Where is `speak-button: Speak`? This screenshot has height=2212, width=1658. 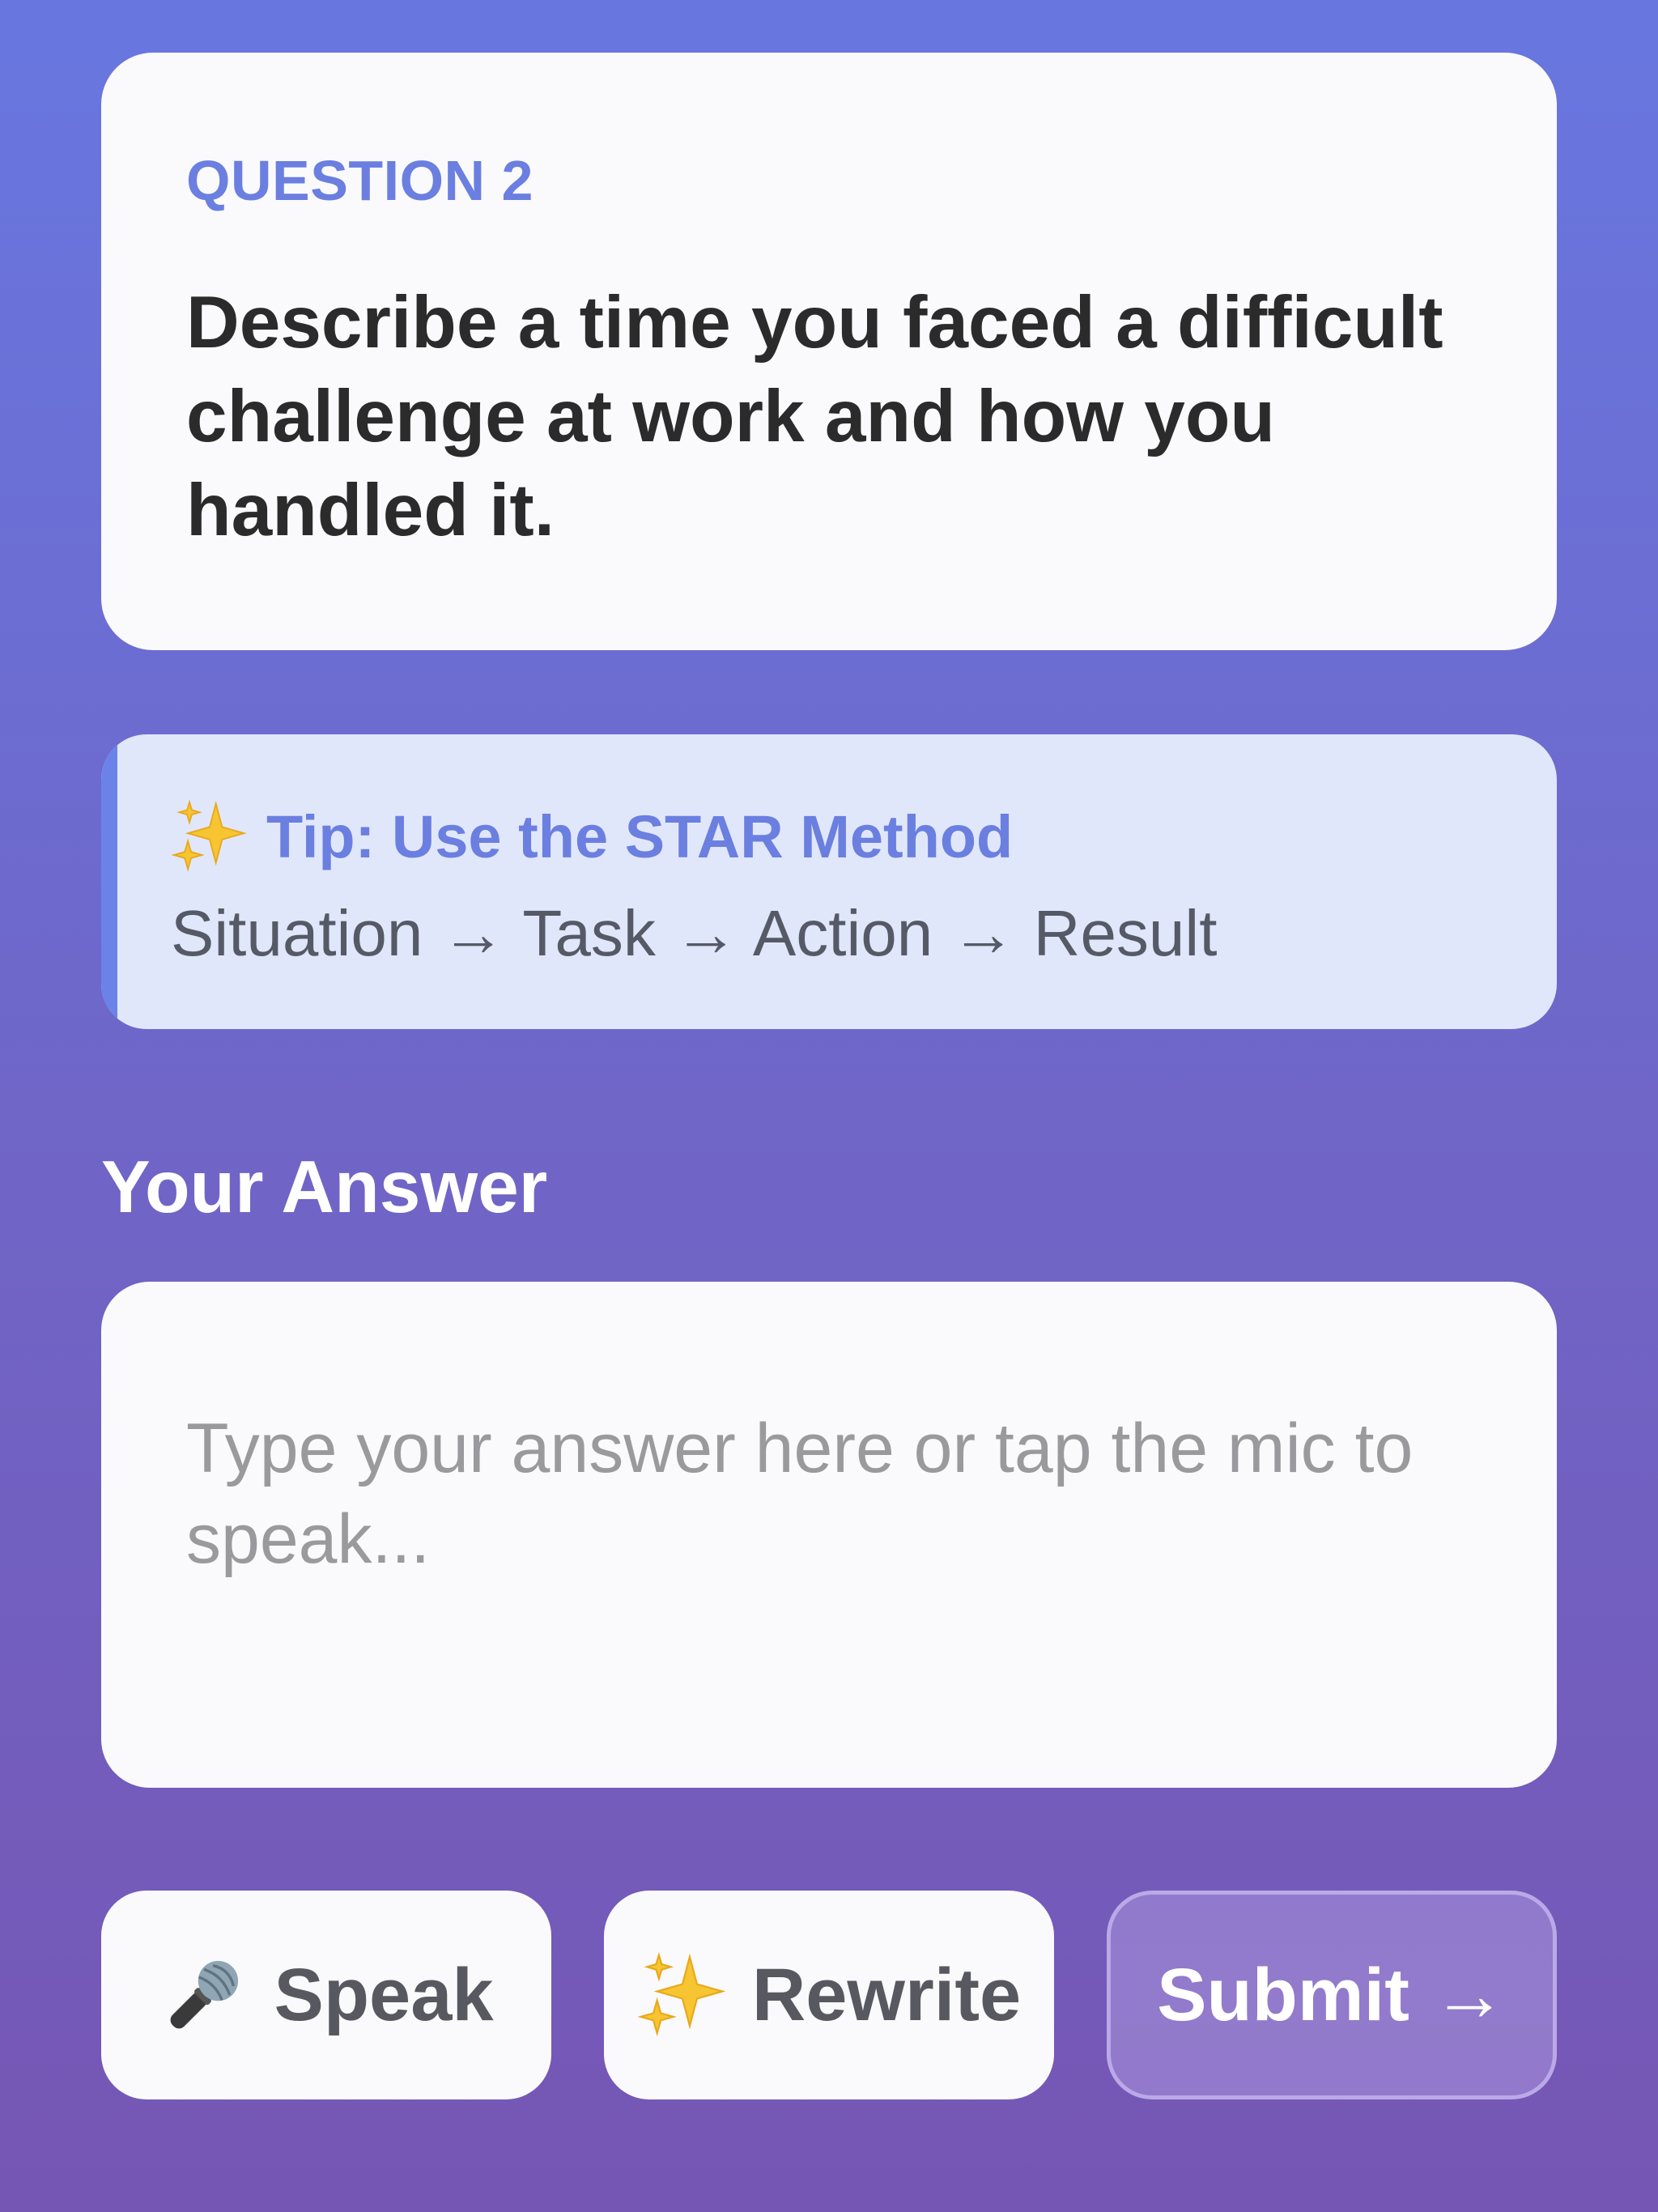
speak-button: Speak is located at coordinates (326, 1995).